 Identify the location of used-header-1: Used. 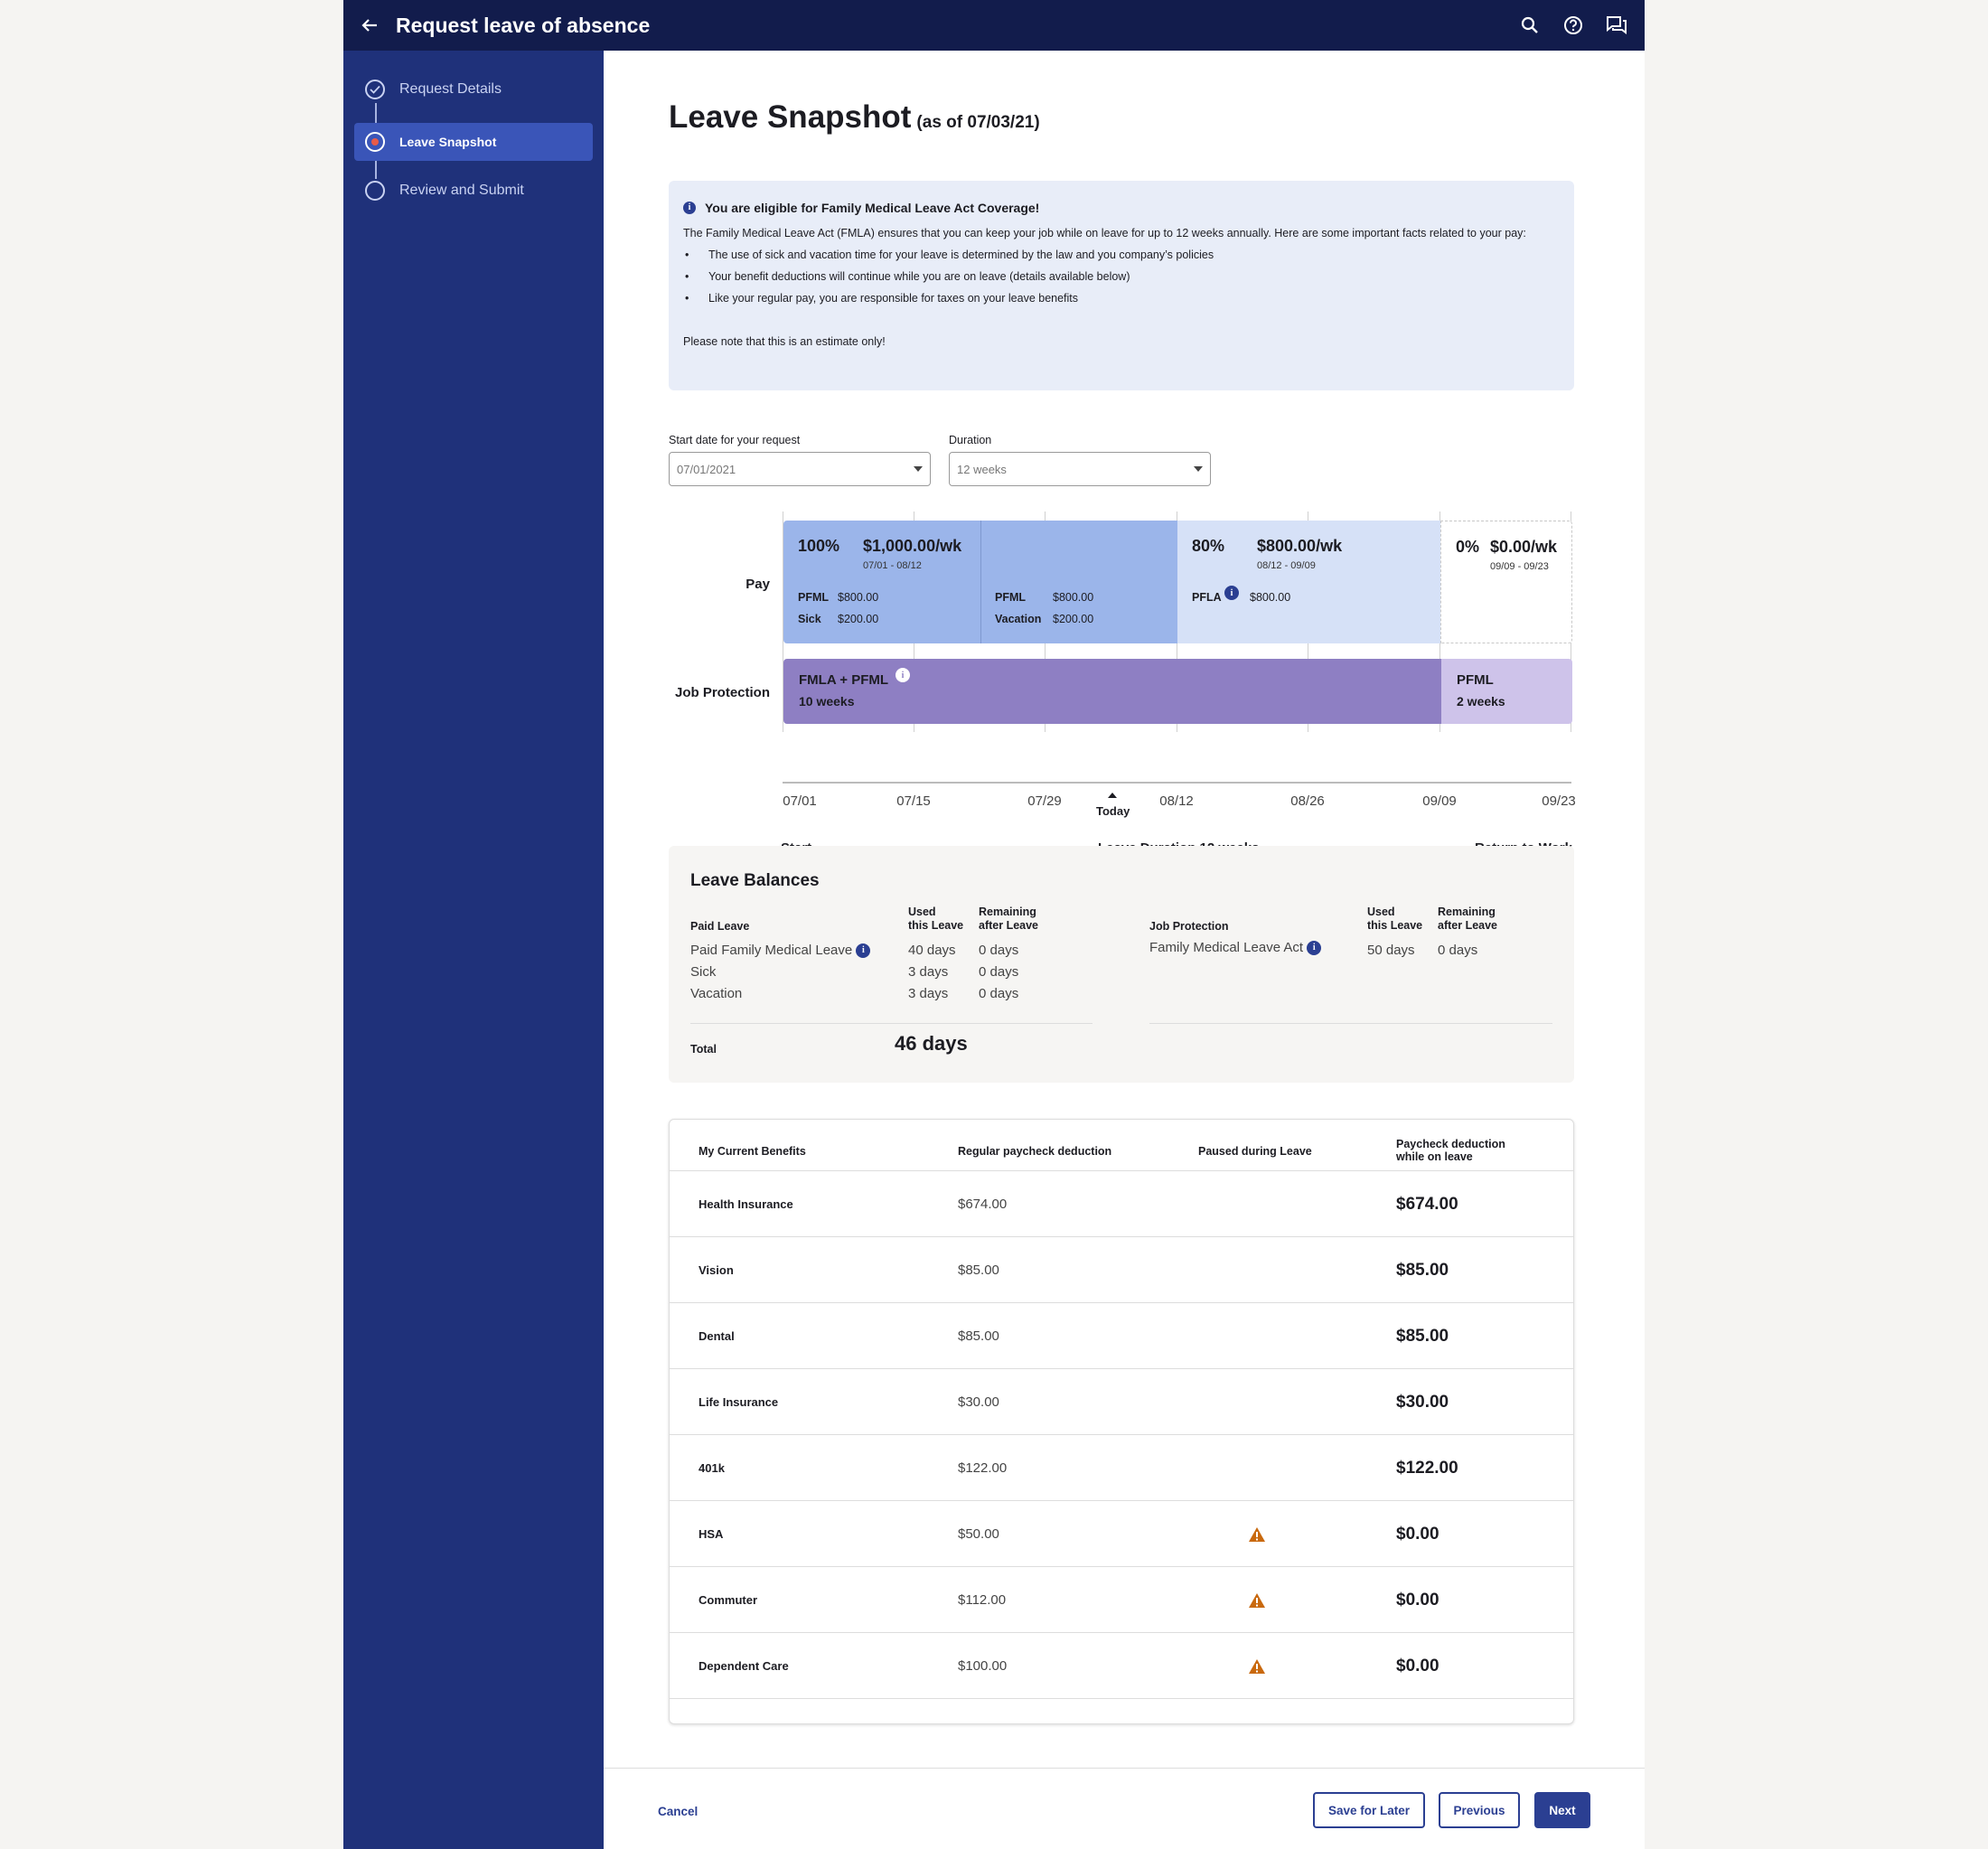
(922, 912).